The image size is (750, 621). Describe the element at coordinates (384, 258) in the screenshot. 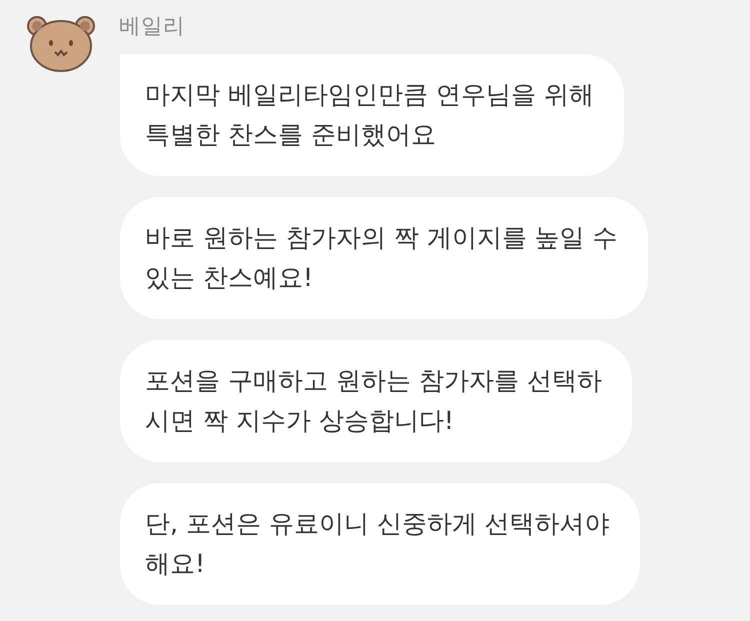

I see `message-bubble: 바로 원하는 참가자의 짝 게이지를 높일 수 있는 찬스예요!` at that location.